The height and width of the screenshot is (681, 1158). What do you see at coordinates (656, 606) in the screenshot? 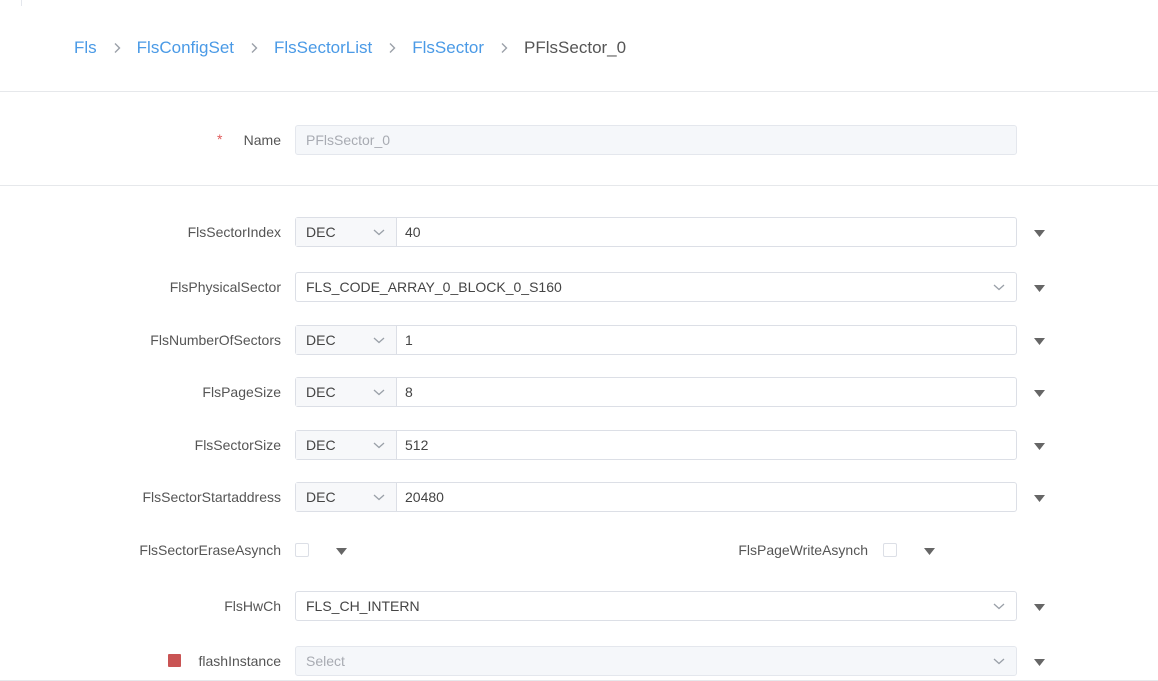
I see `hw-ch-select: FLS_CH_INTERN` at bounding box center [656, 606].